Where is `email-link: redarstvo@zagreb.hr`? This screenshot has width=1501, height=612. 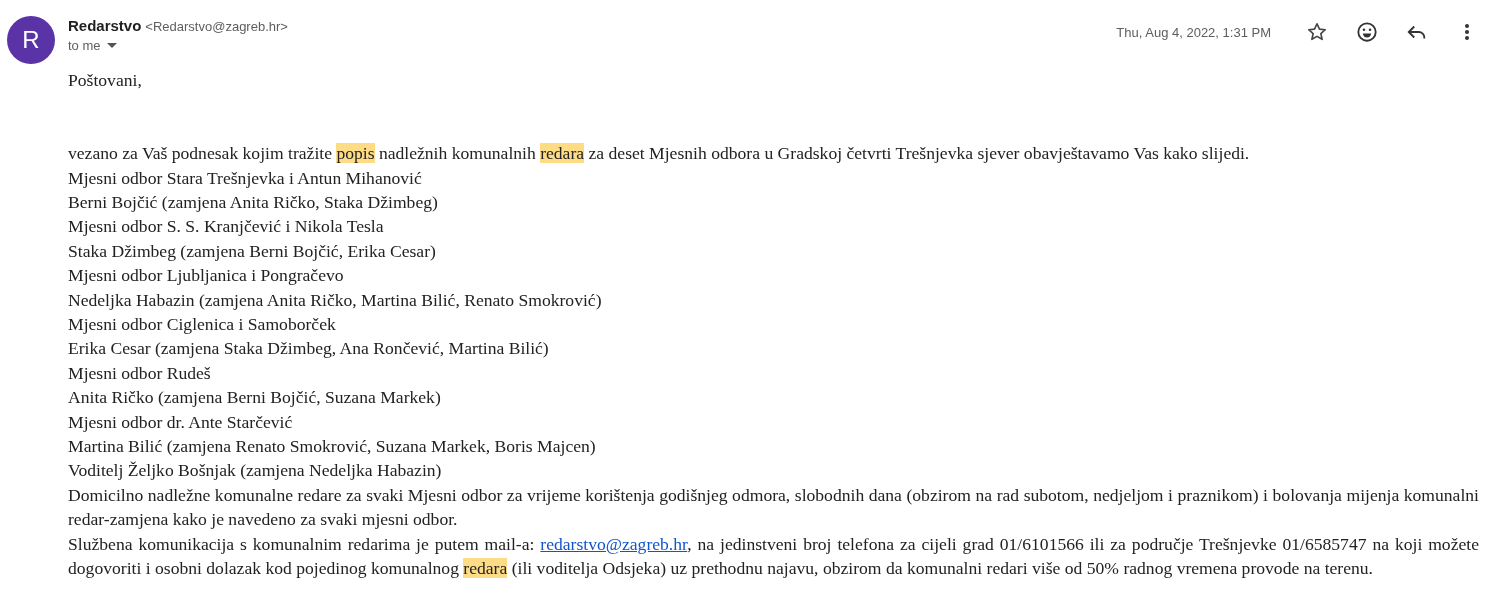
email-link: redarstvo@zagreb.hr is located at coordinates (614, 543).